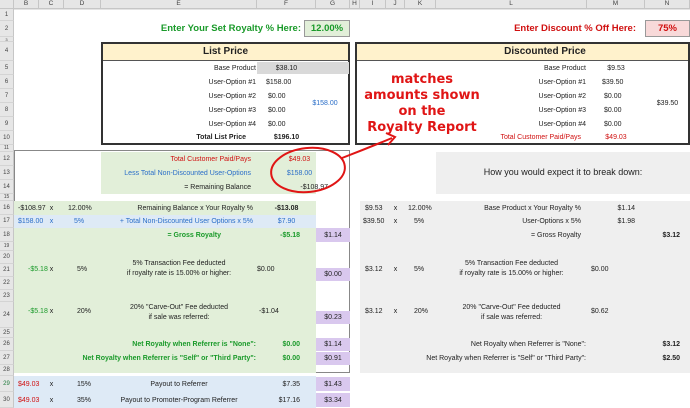 This screenshot has width=690, height=408. Describe the element at coordinates (367, 148) in the screenshot. I see `annotation-arrow-line` at that location.